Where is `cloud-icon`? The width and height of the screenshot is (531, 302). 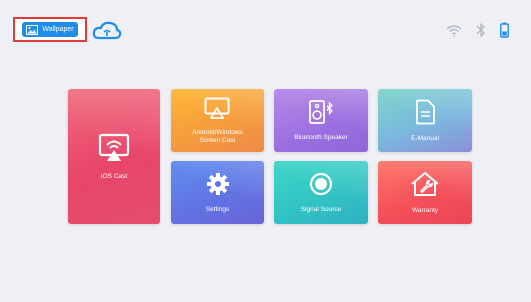
cloud-icon is located at coordinates (107, 33).